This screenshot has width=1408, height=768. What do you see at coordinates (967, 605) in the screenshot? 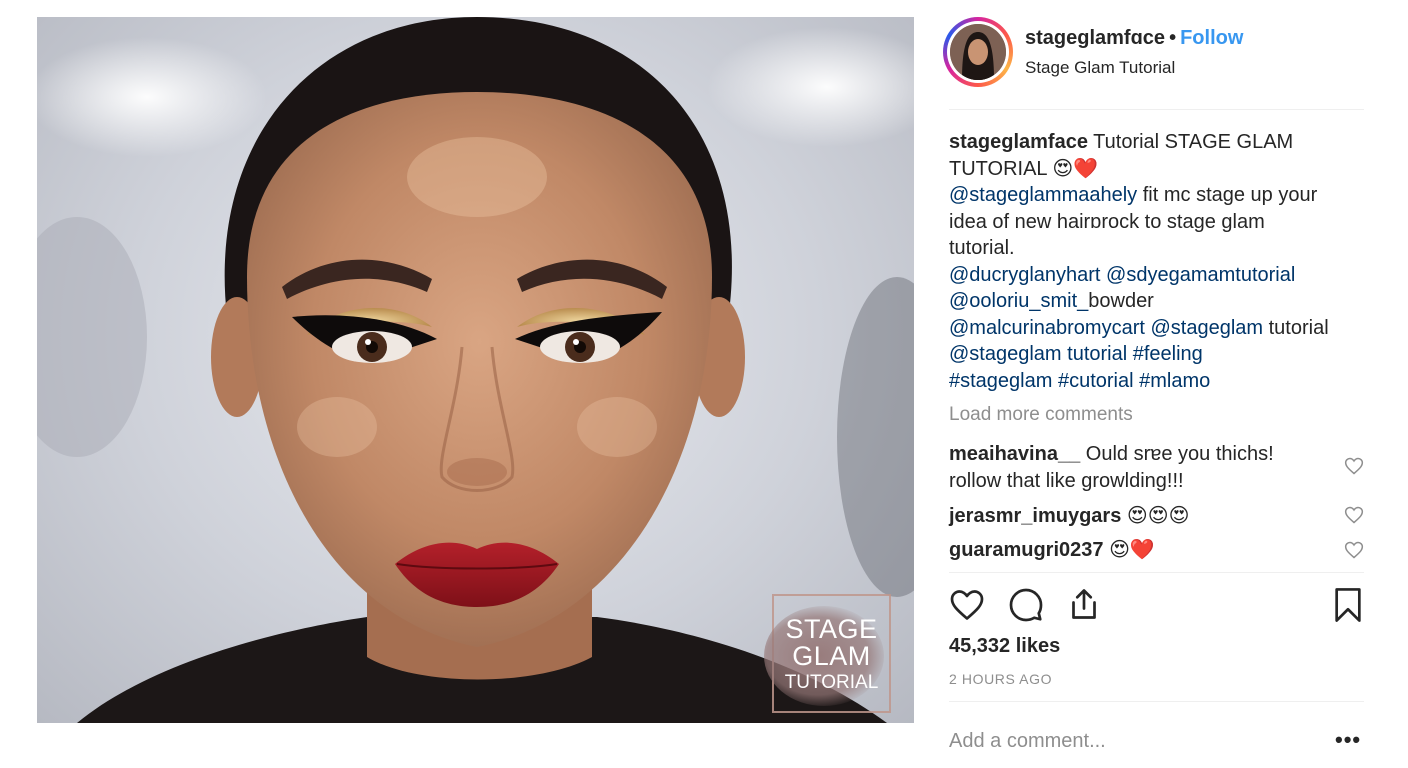
I see `heart-icon` at bounding box center [967, 605].